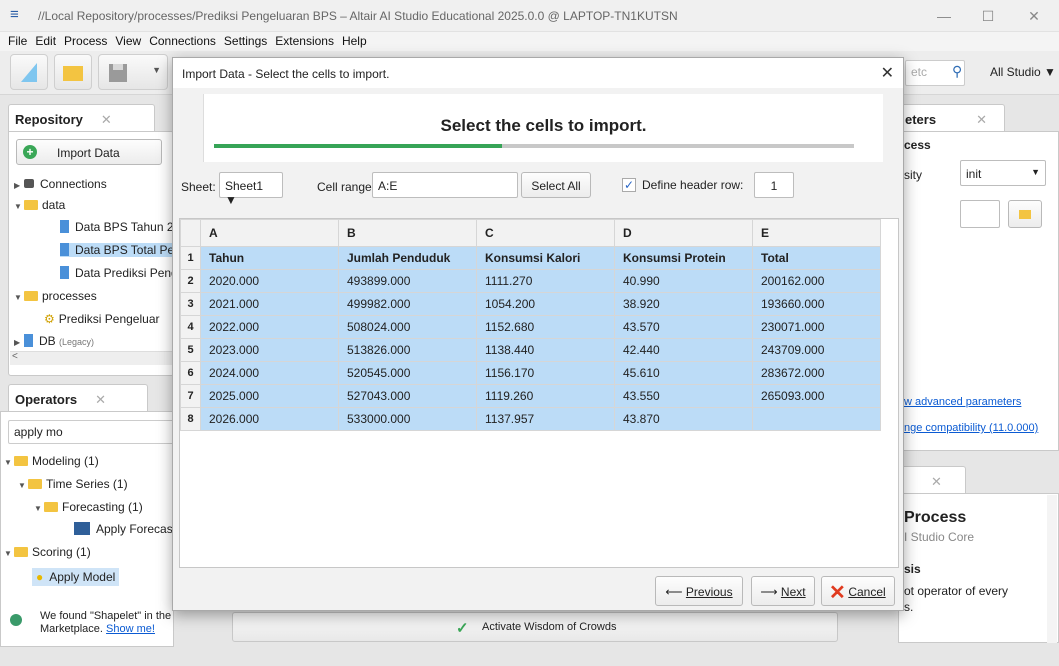 The height and width of the screenshot is (666, 1059). What do you see at coordinates (190, 327) in the screenshot?
I see `row-number: 4` at bounding box center [190, 327].